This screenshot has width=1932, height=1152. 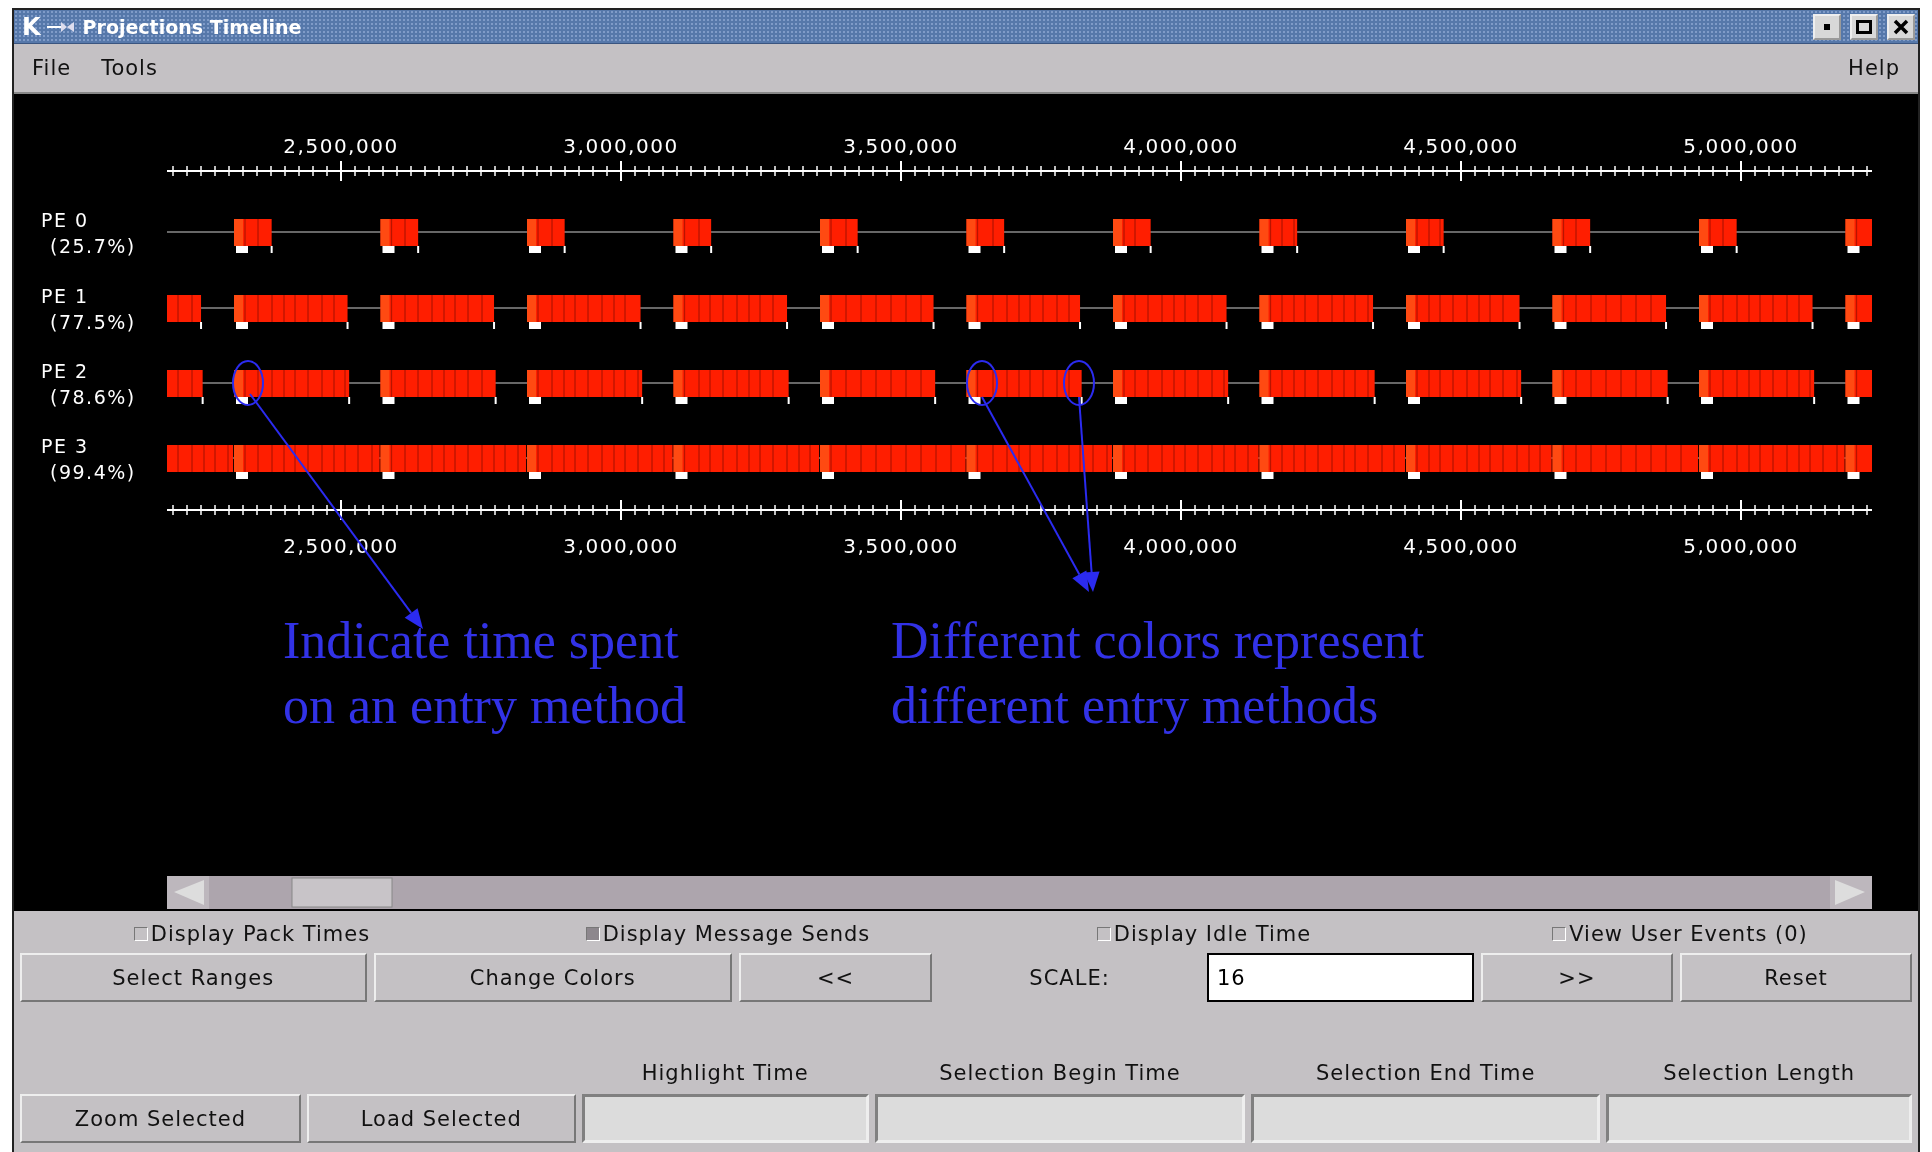 What do you see at coordinates (61, 26) in the screenshot?
I see `pin-icon` at bounding box center [61, 26].